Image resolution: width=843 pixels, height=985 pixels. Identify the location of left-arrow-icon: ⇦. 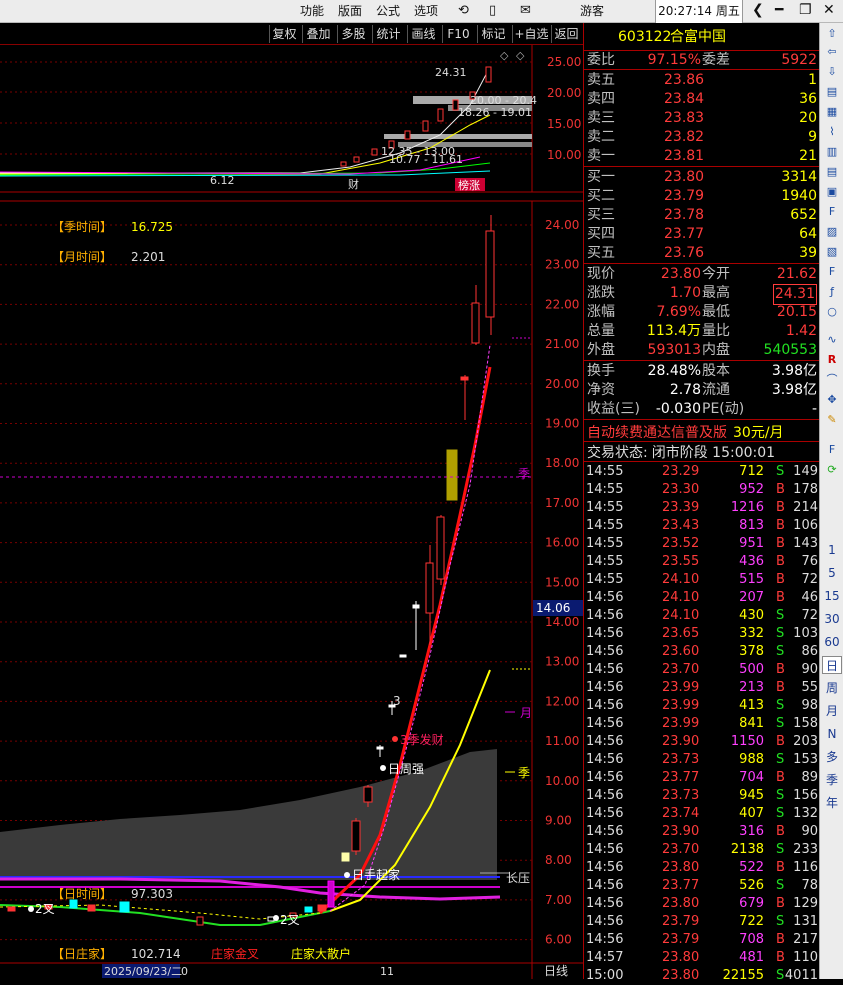
(832, 52).